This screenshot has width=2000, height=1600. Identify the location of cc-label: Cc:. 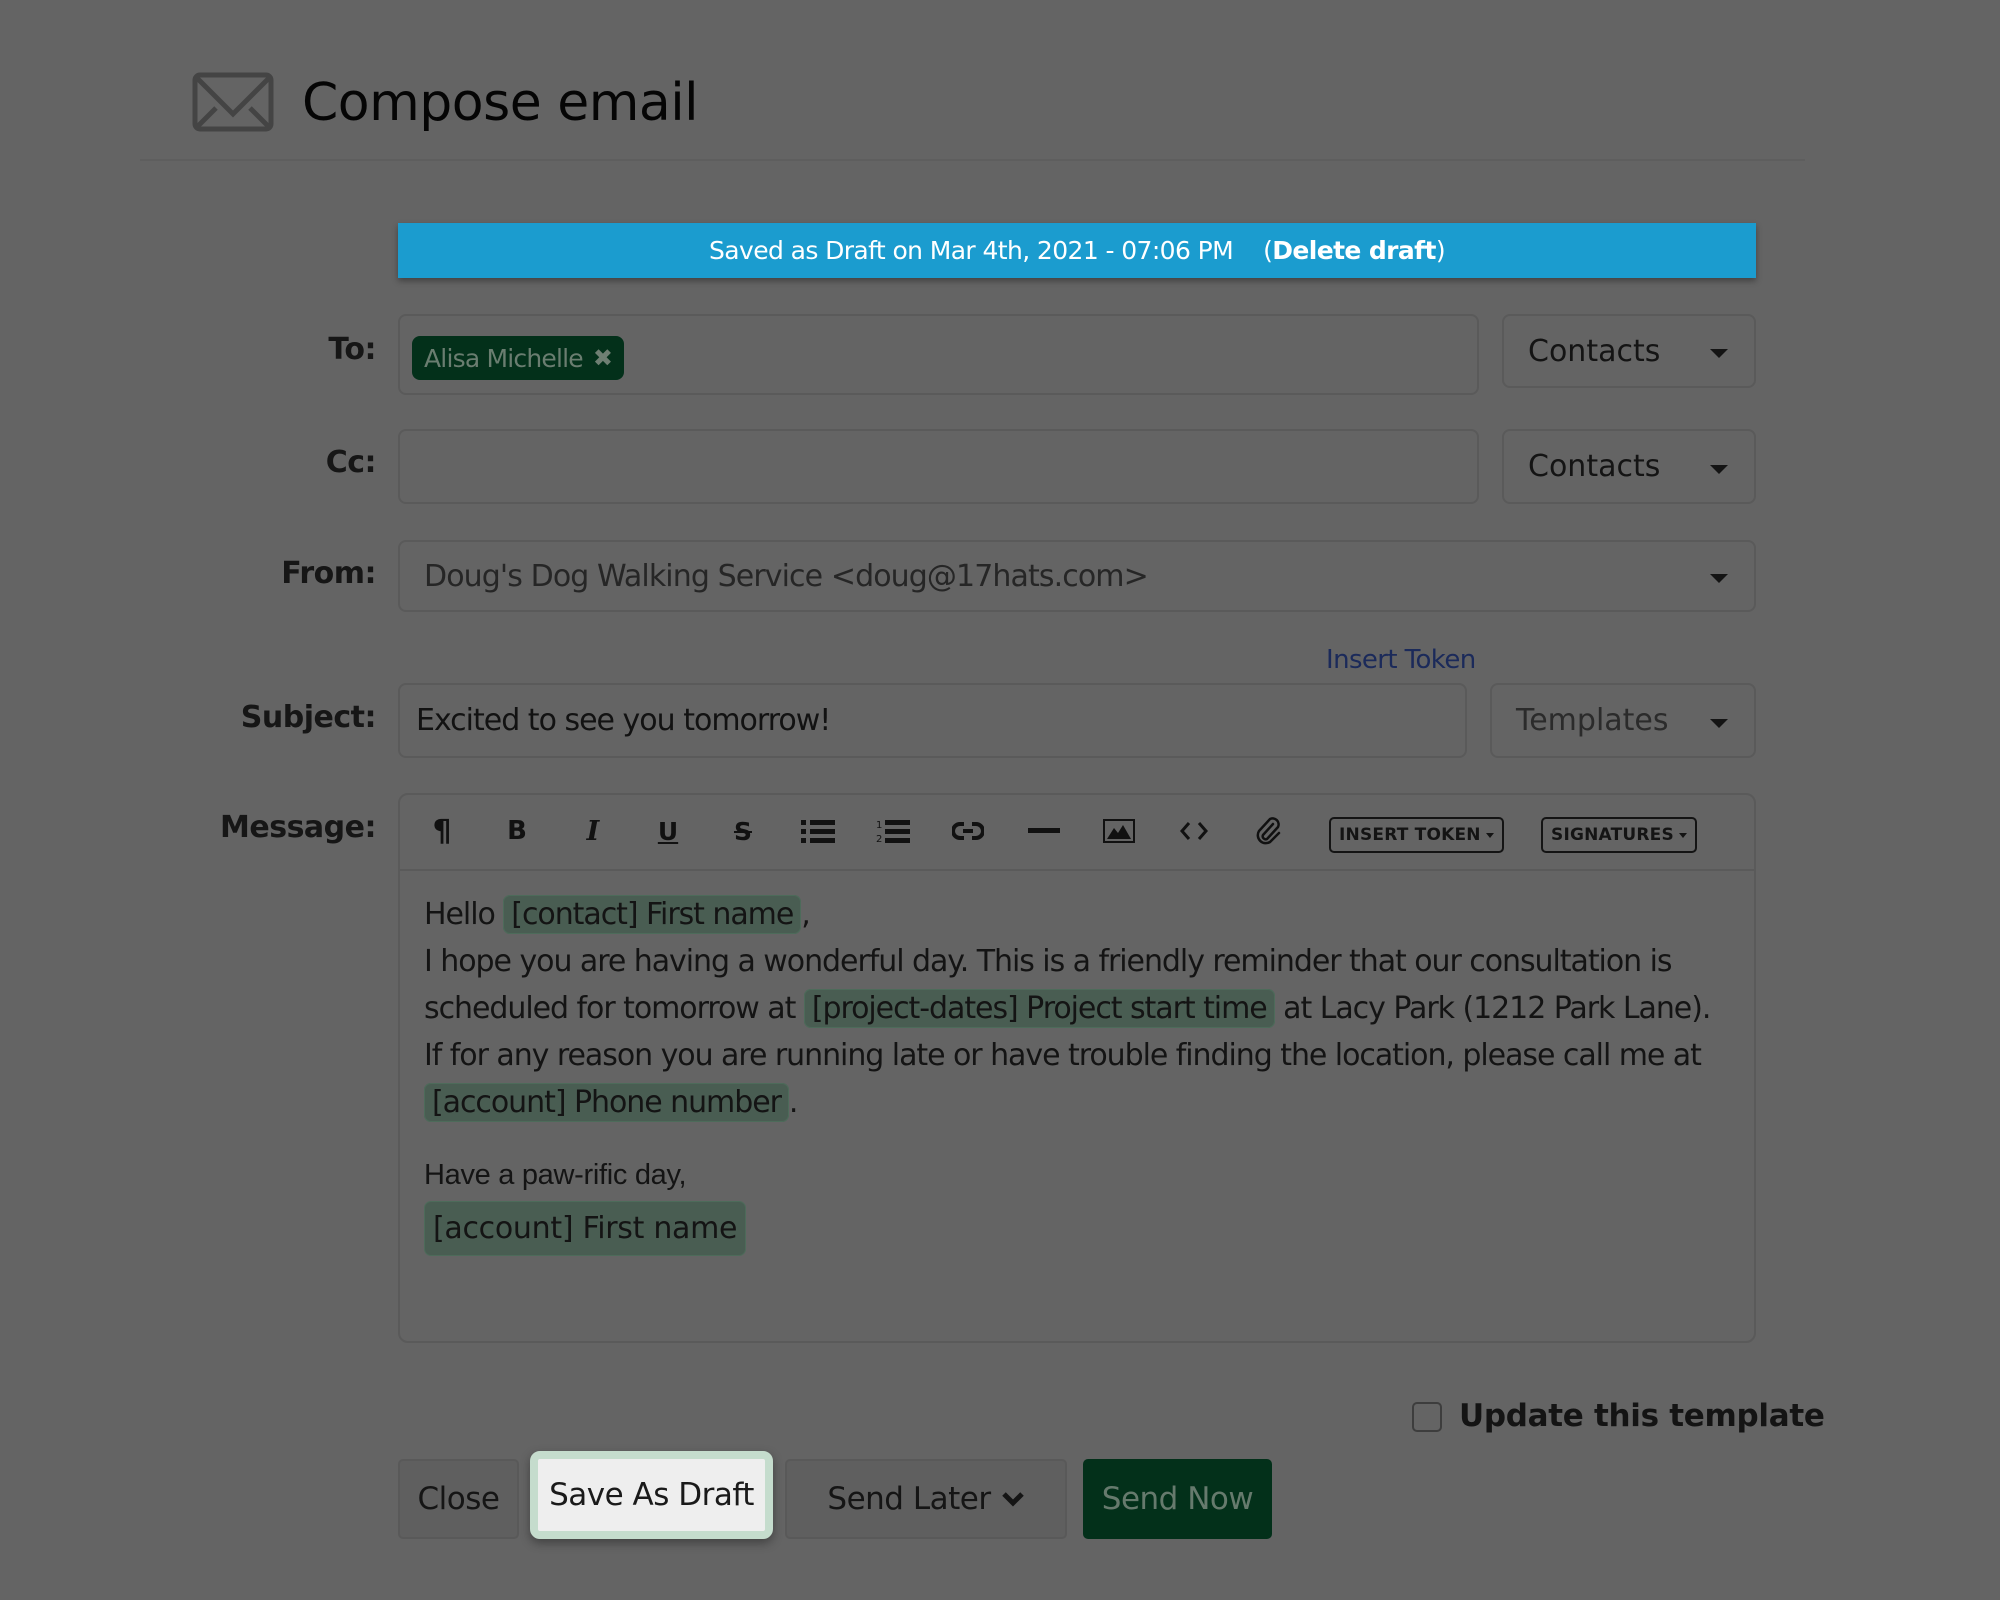
(351, 462).